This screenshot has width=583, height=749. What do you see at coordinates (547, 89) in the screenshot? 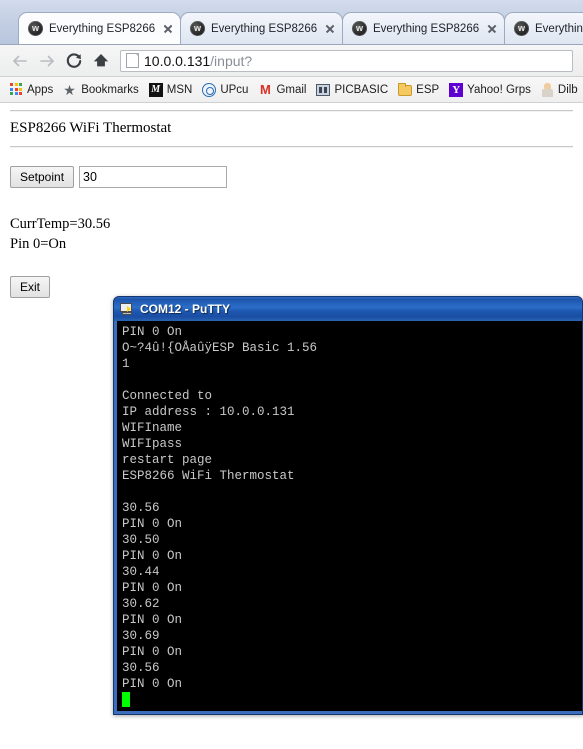
I see `dilbert-icon` at bounding box center [547, 89].